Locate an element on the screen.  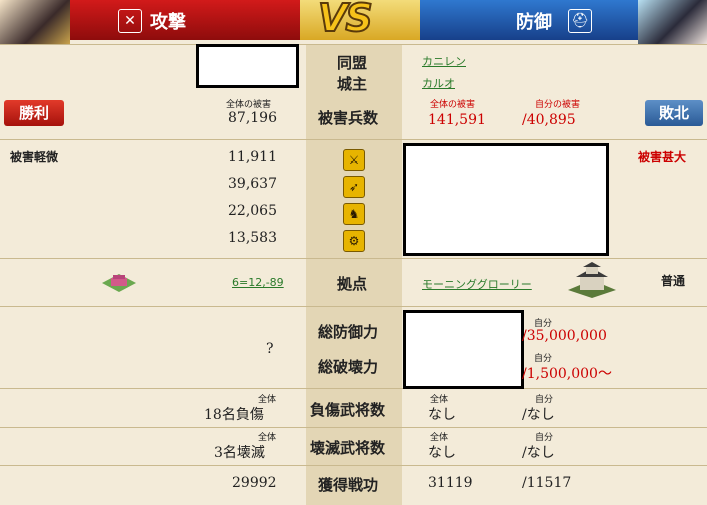
defender-total-casualties: 141,591 is located at coordinates (457, 120).